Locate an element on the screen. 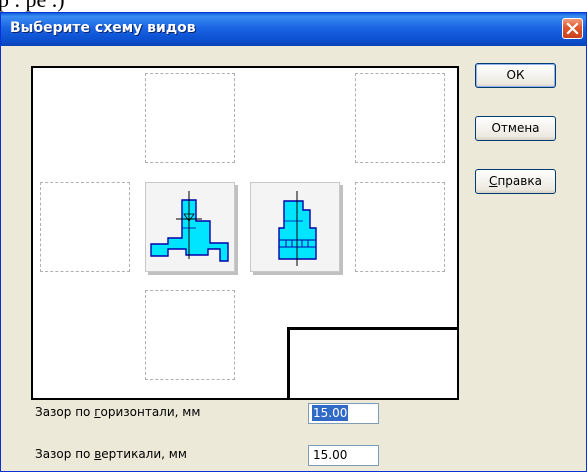  close-button is located at coordinates (572, 28).